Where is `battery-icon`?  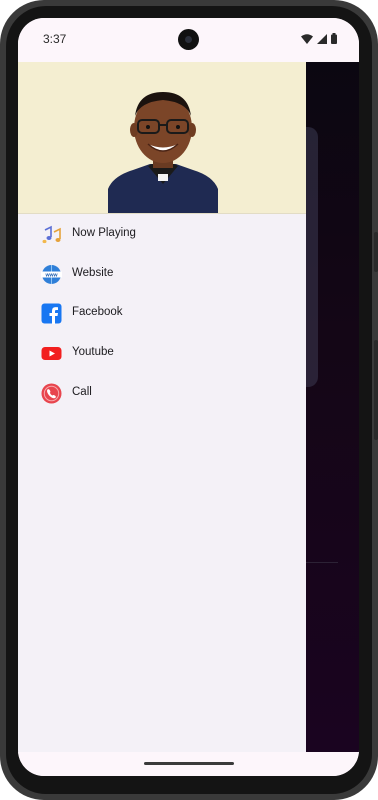
battery-icon is located at coordinates (334, 38).